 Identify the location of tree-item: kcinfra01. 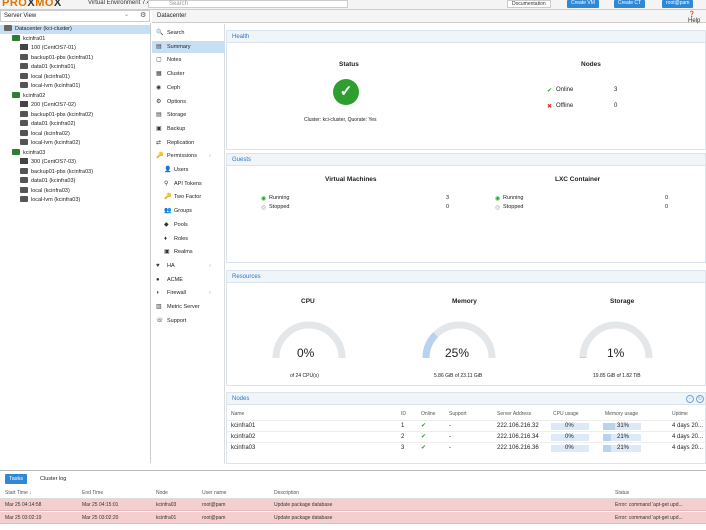
(75, 39).